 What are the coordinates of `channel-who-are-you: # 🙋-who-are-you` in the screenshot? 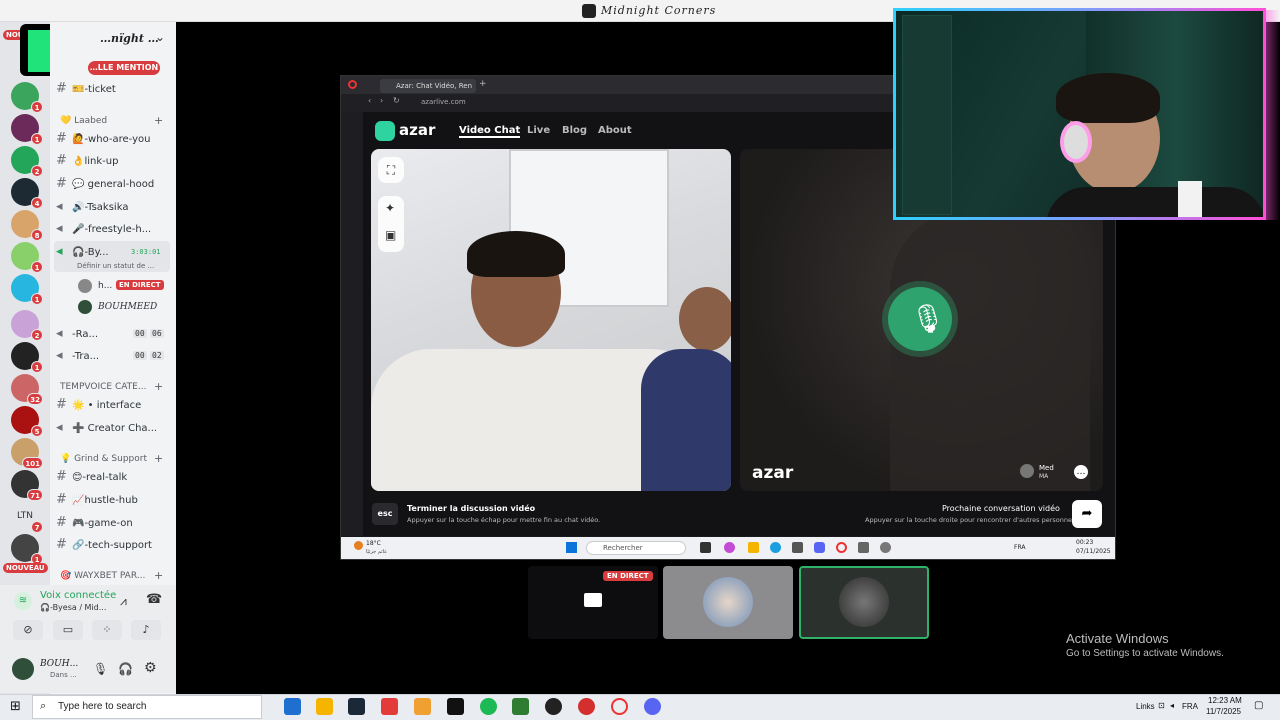 It's located at (103, 141).